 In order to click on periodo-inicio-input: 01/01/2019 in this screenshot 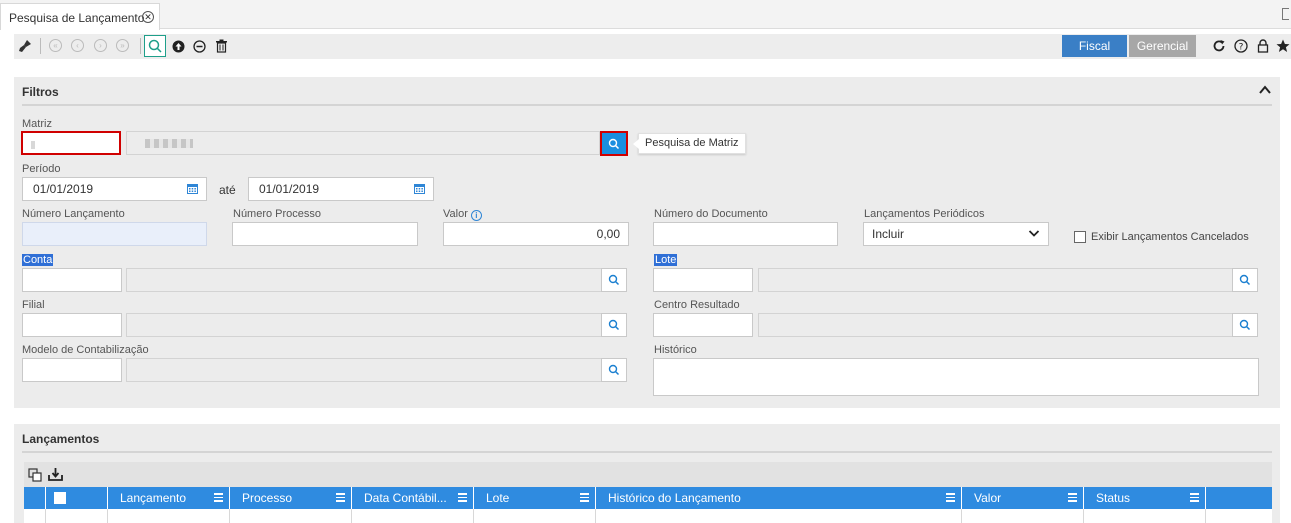, I will do `click(114, 189)`.